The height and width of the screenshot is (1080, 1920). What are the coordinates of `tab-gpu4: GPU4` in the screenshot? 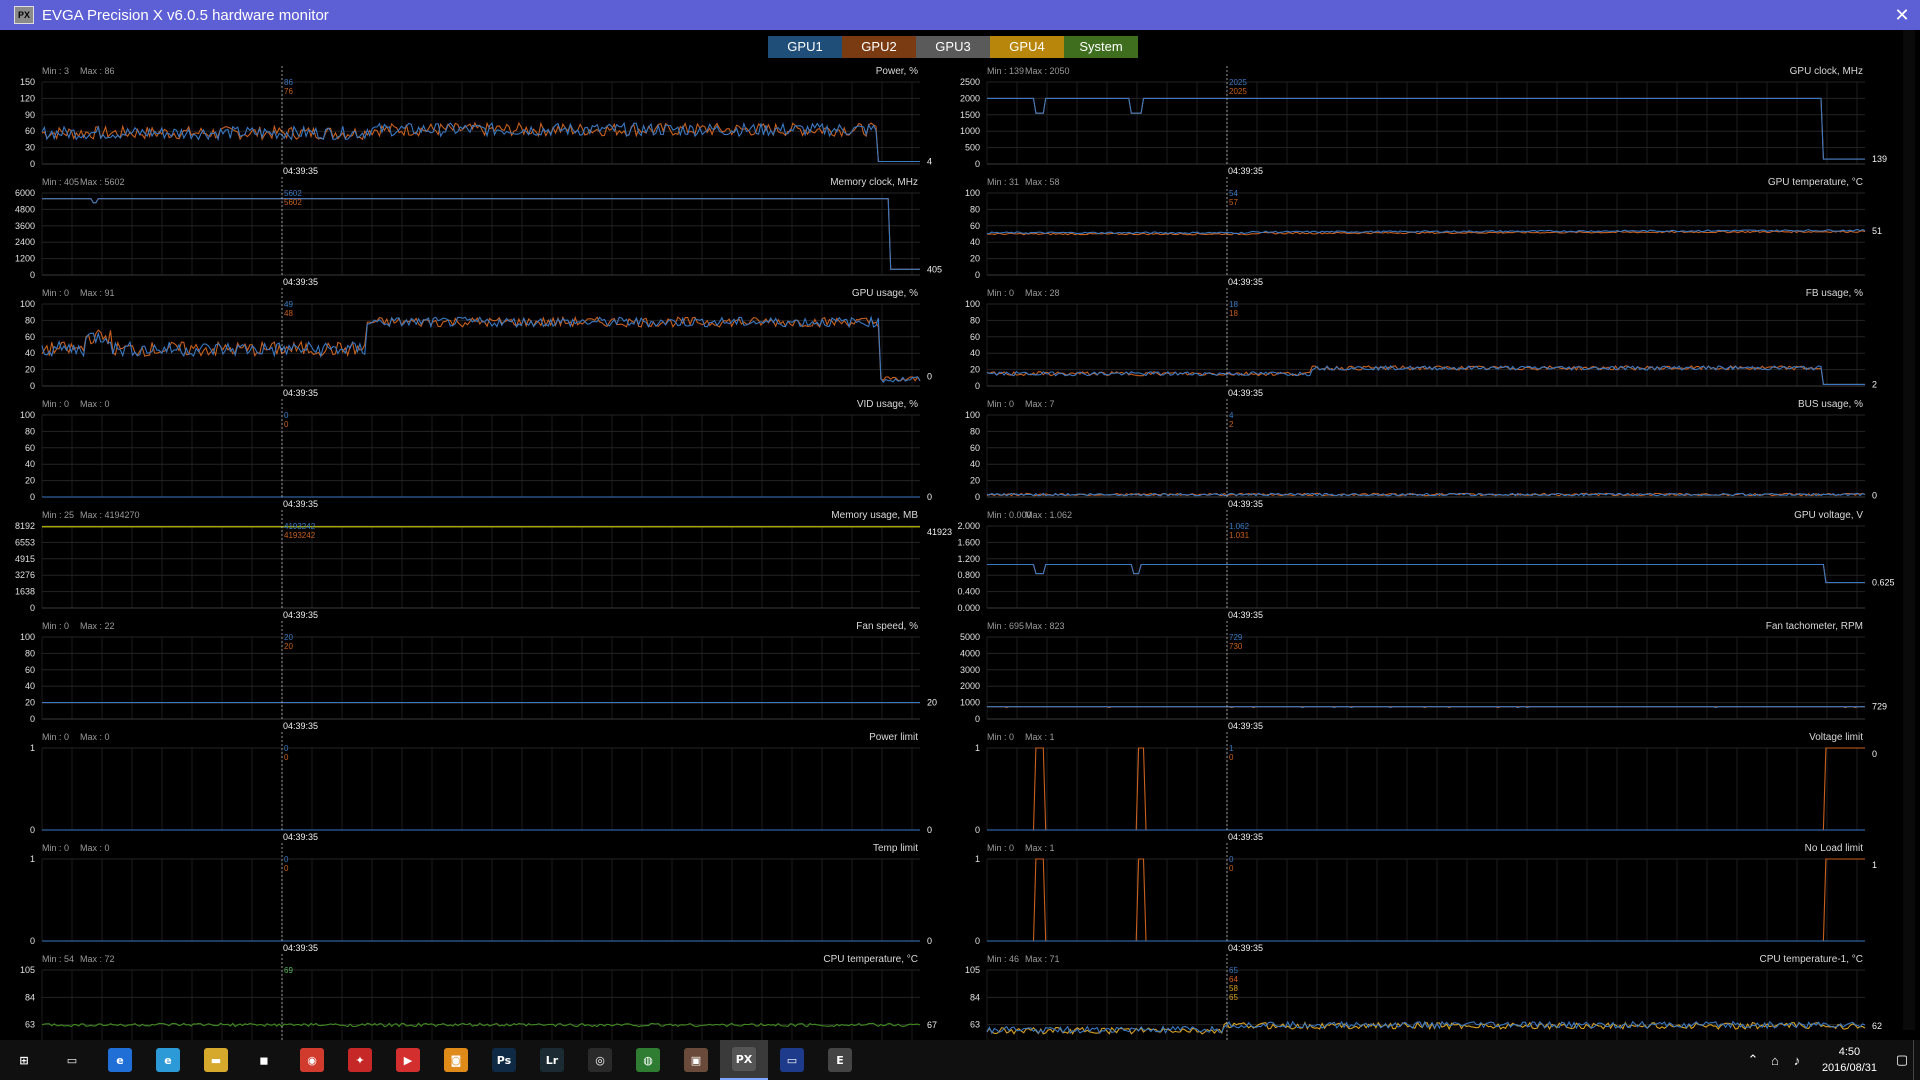 It's located at (1027, 47).